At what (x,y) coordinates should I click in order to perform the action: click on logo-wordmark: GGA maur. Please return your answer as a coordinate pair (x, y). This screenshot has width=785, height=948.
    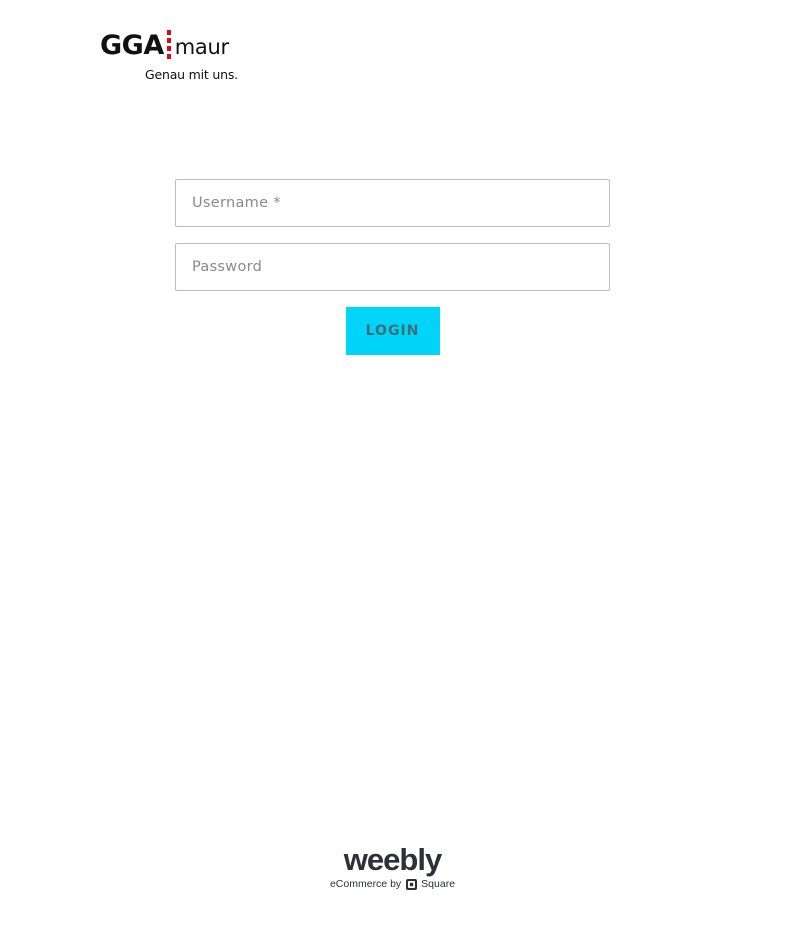
    Looking at the image, I should click on (164, 44).